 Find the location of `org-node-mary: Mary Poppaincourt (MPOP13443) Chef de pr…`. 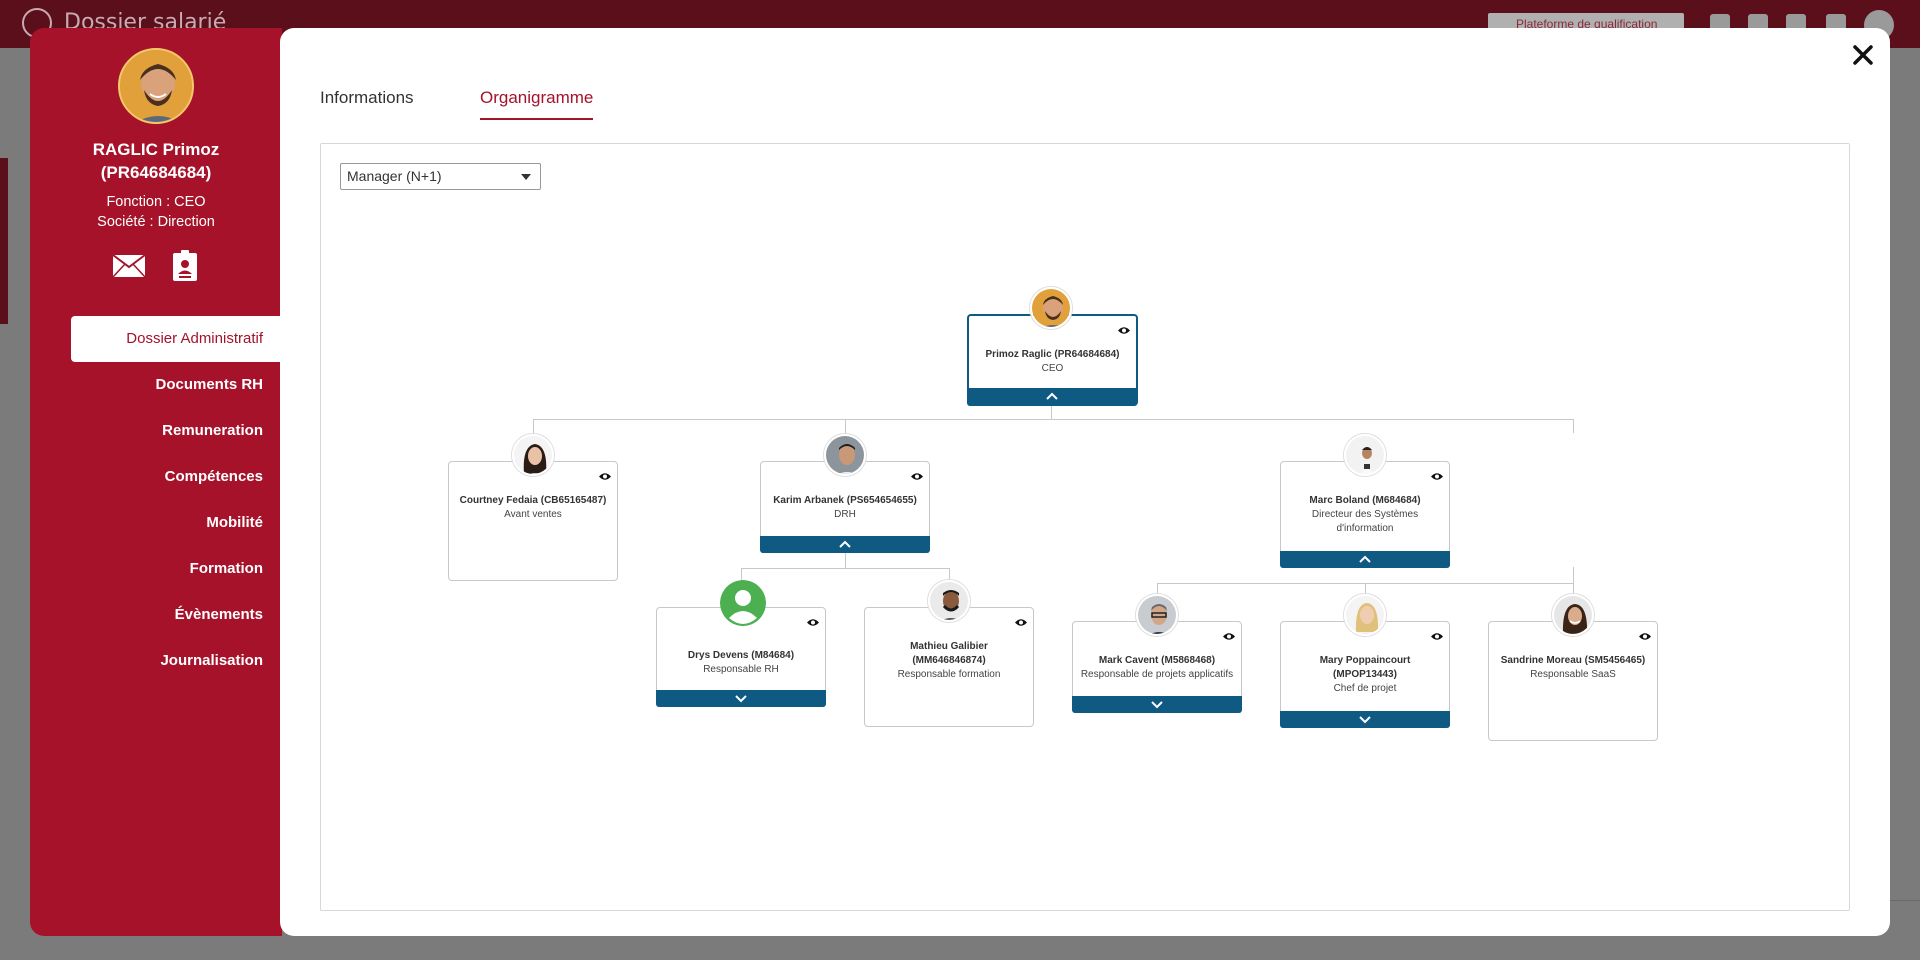

org-node-mary: Mary Poppaincourt (MPOP13443) Chef de pr… is located at coordinates (1365, 674).